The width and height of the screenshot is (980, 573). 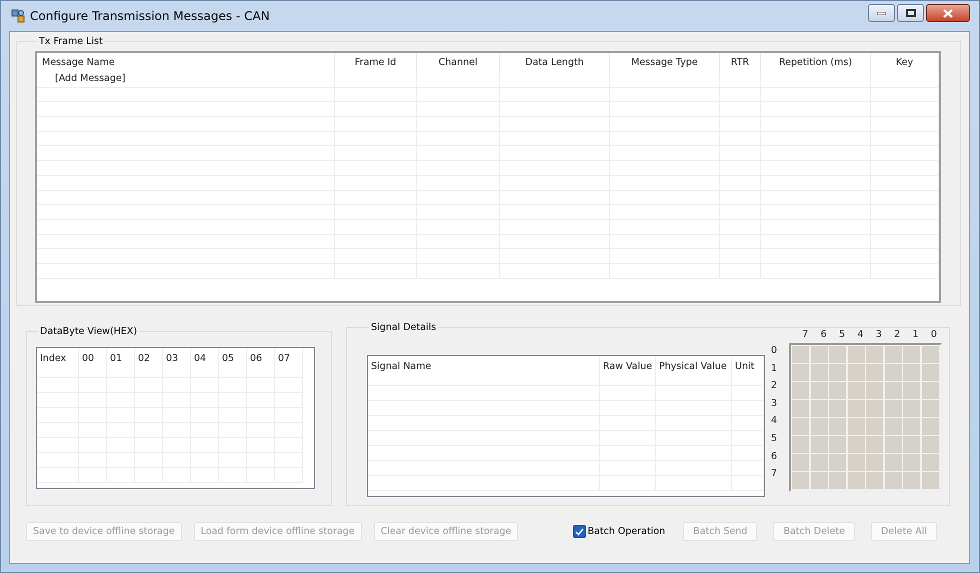 I want to click on column-header: Message Type, so click(x=665, y=63).